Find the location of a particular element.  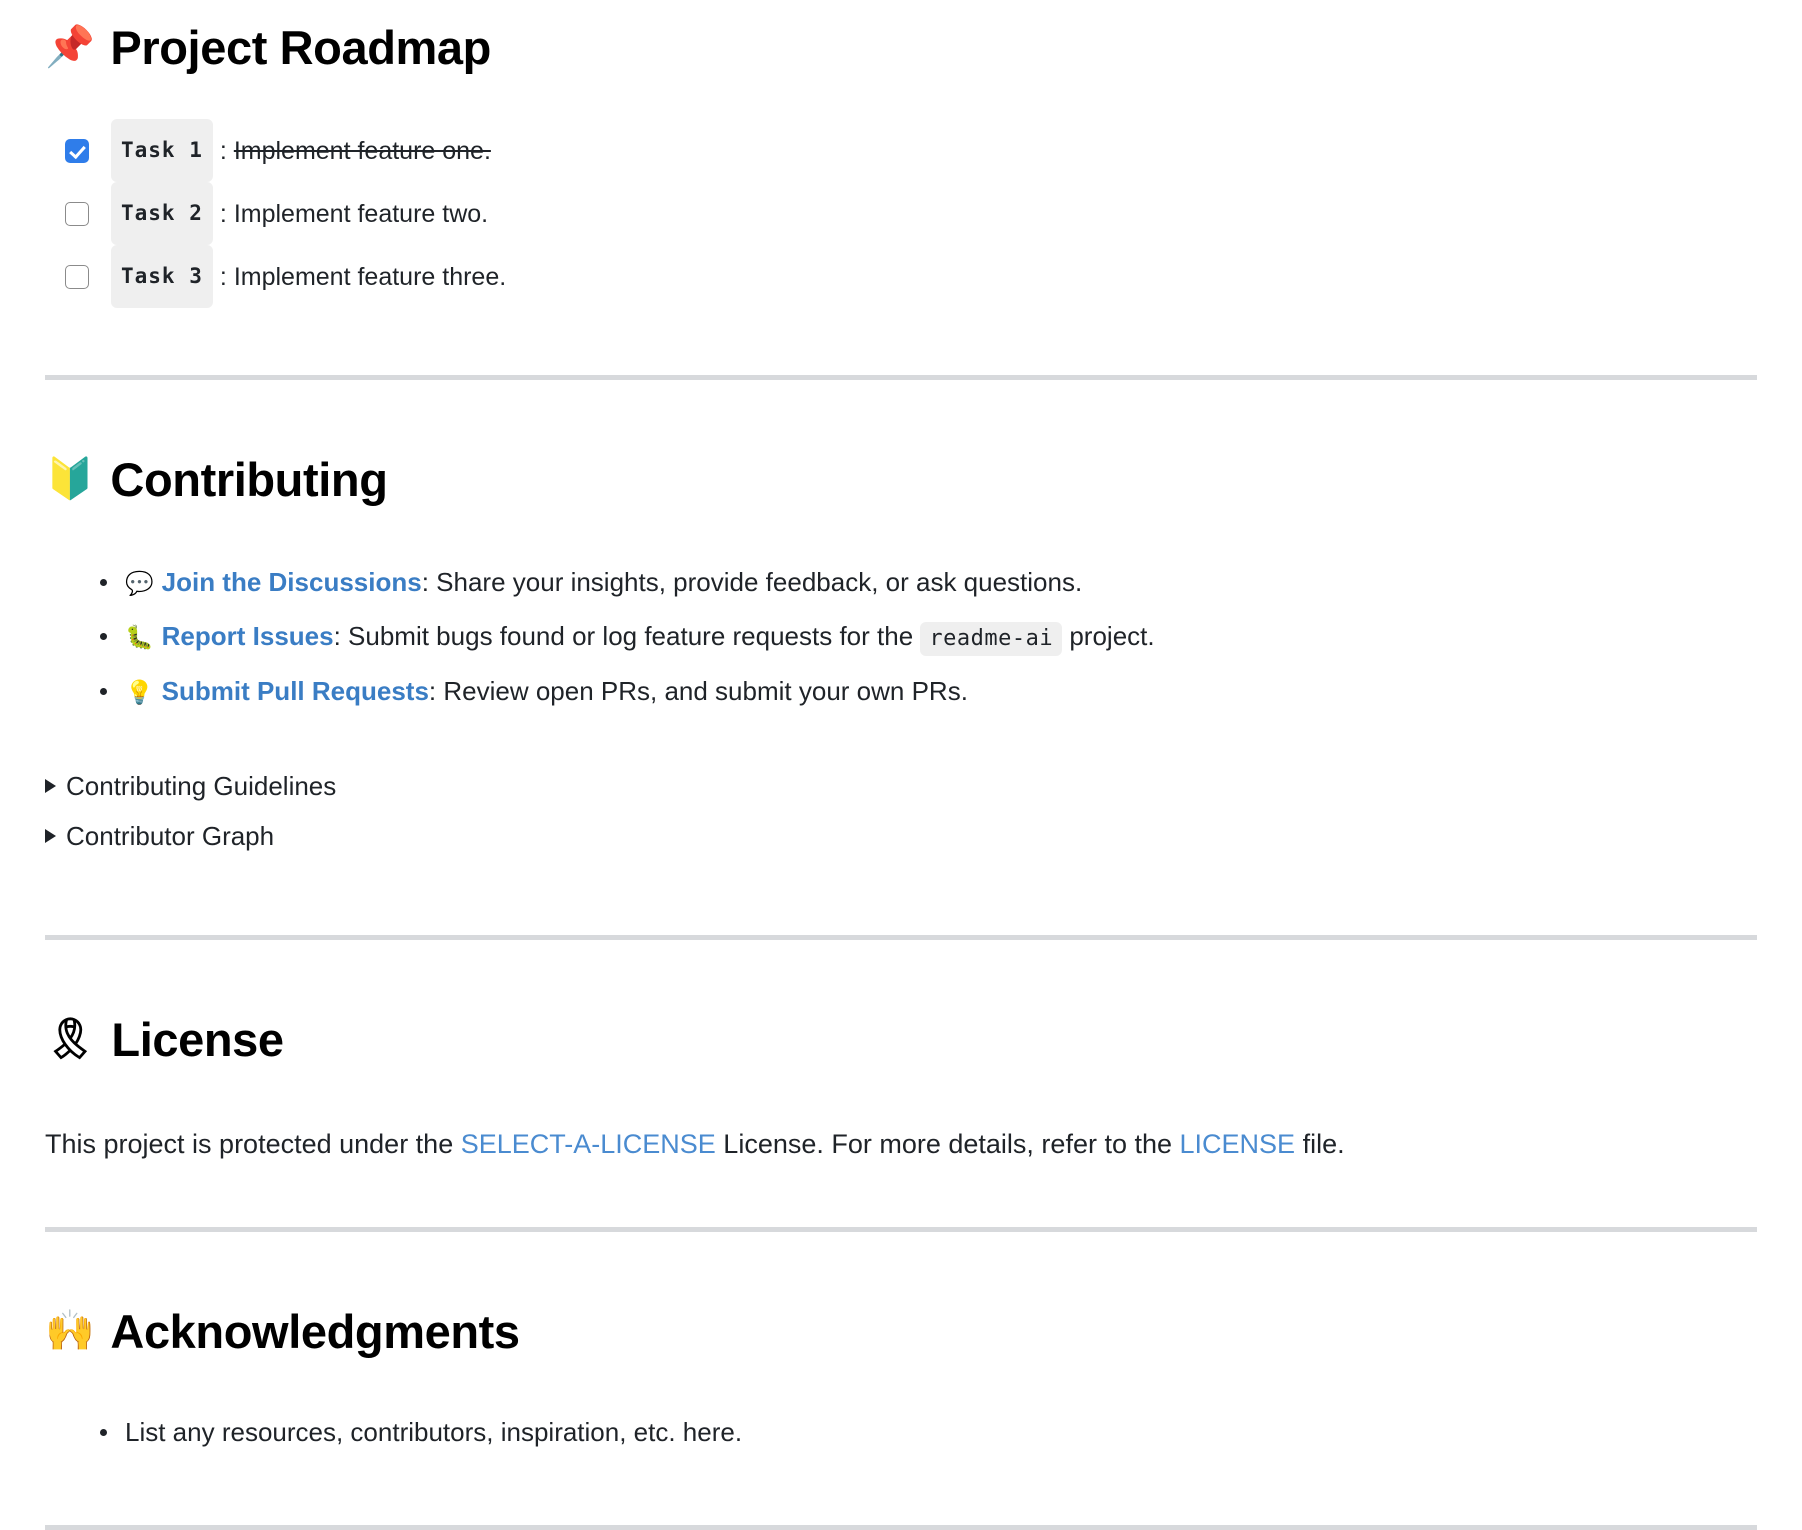

details-contributing-guidelines: Contributing Guidelines is located at coordinates (901, 786).